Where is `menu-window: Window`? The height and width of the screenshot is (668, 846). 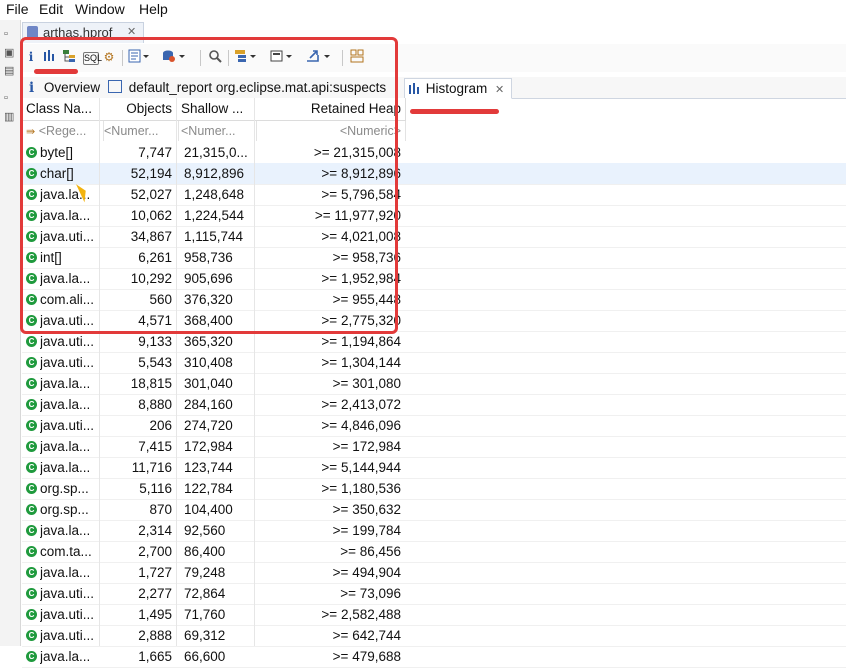 menu-window: Window is located at coordinates (100, 9).